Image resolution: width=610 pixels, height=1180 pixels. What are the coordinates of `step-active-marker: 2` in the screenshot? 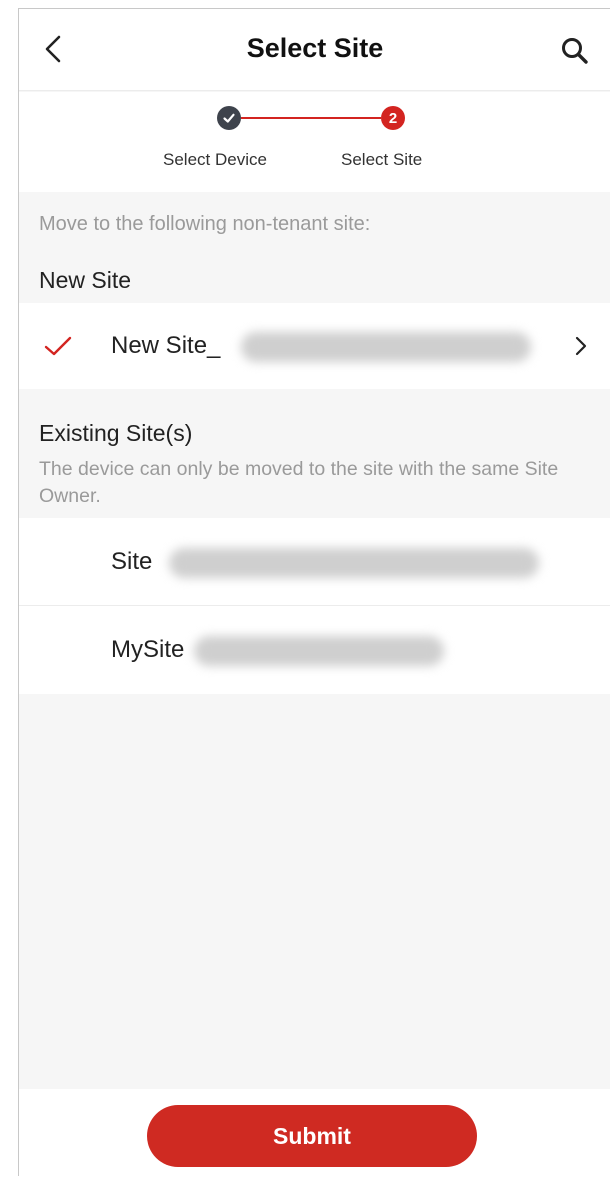 It's located at (393, 118).